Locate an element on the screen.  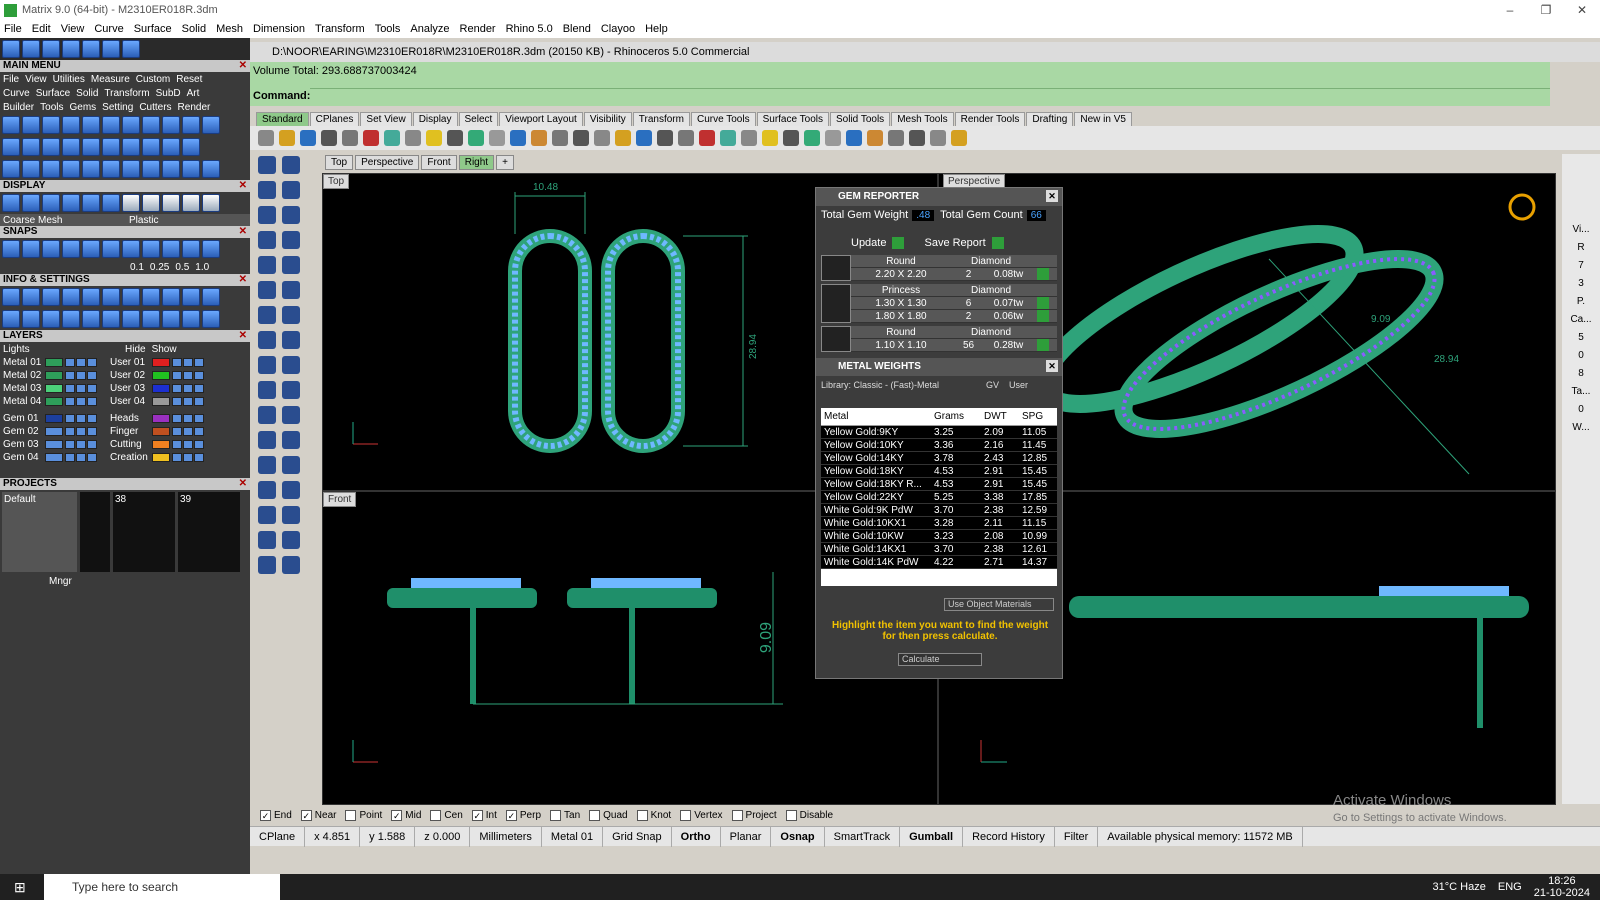
layer-row: Gem 04 Creation is located at coordinates (125, 457).